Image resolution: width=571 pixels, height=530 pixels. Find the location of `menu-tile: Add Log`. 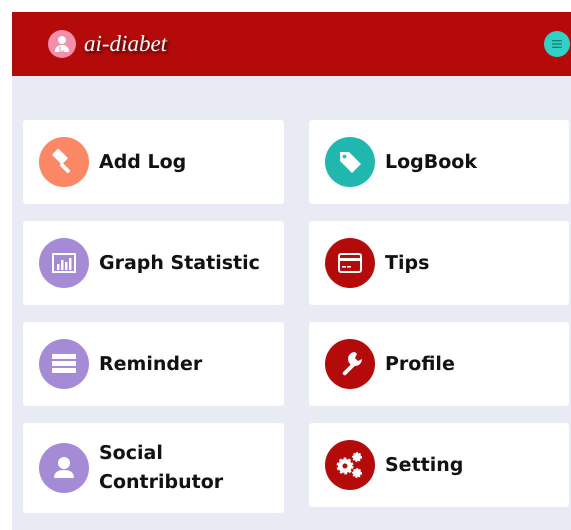

menu-tile: Add Log is located at coordinates (153, 162).